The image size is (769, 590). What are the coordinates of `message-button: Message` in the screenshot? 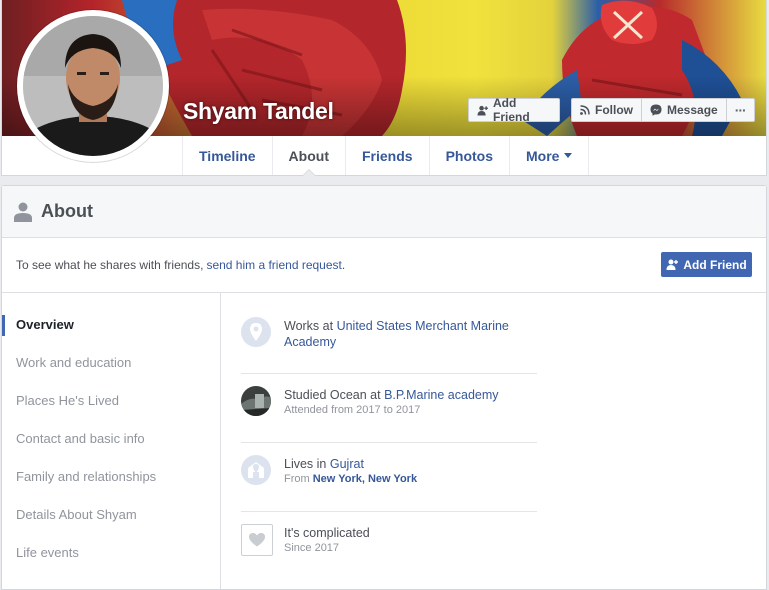 It's located at (684, 110).